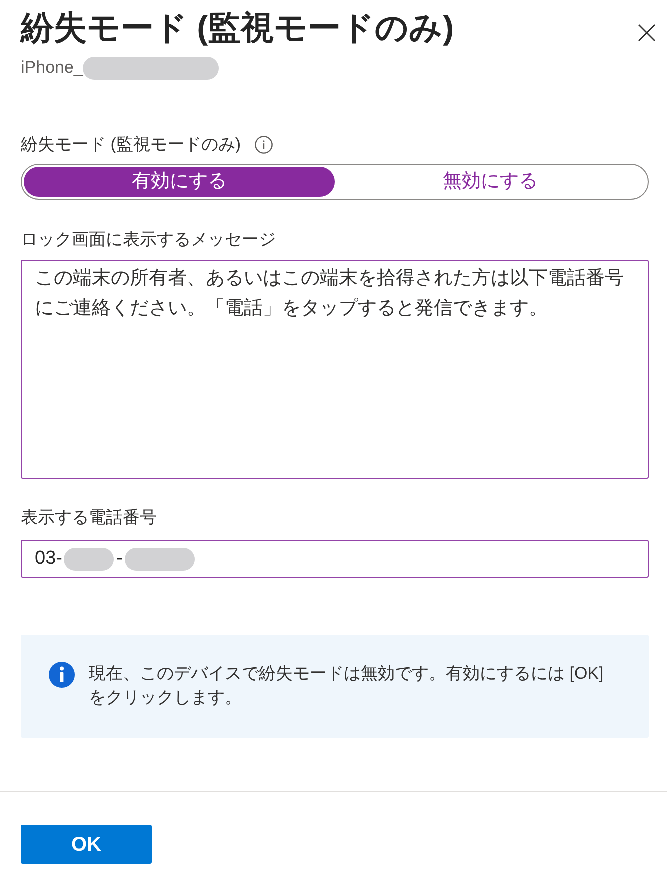 The image size is (667, 873). I want to click on field-label: 表示する電話番号, so click(89, 518).